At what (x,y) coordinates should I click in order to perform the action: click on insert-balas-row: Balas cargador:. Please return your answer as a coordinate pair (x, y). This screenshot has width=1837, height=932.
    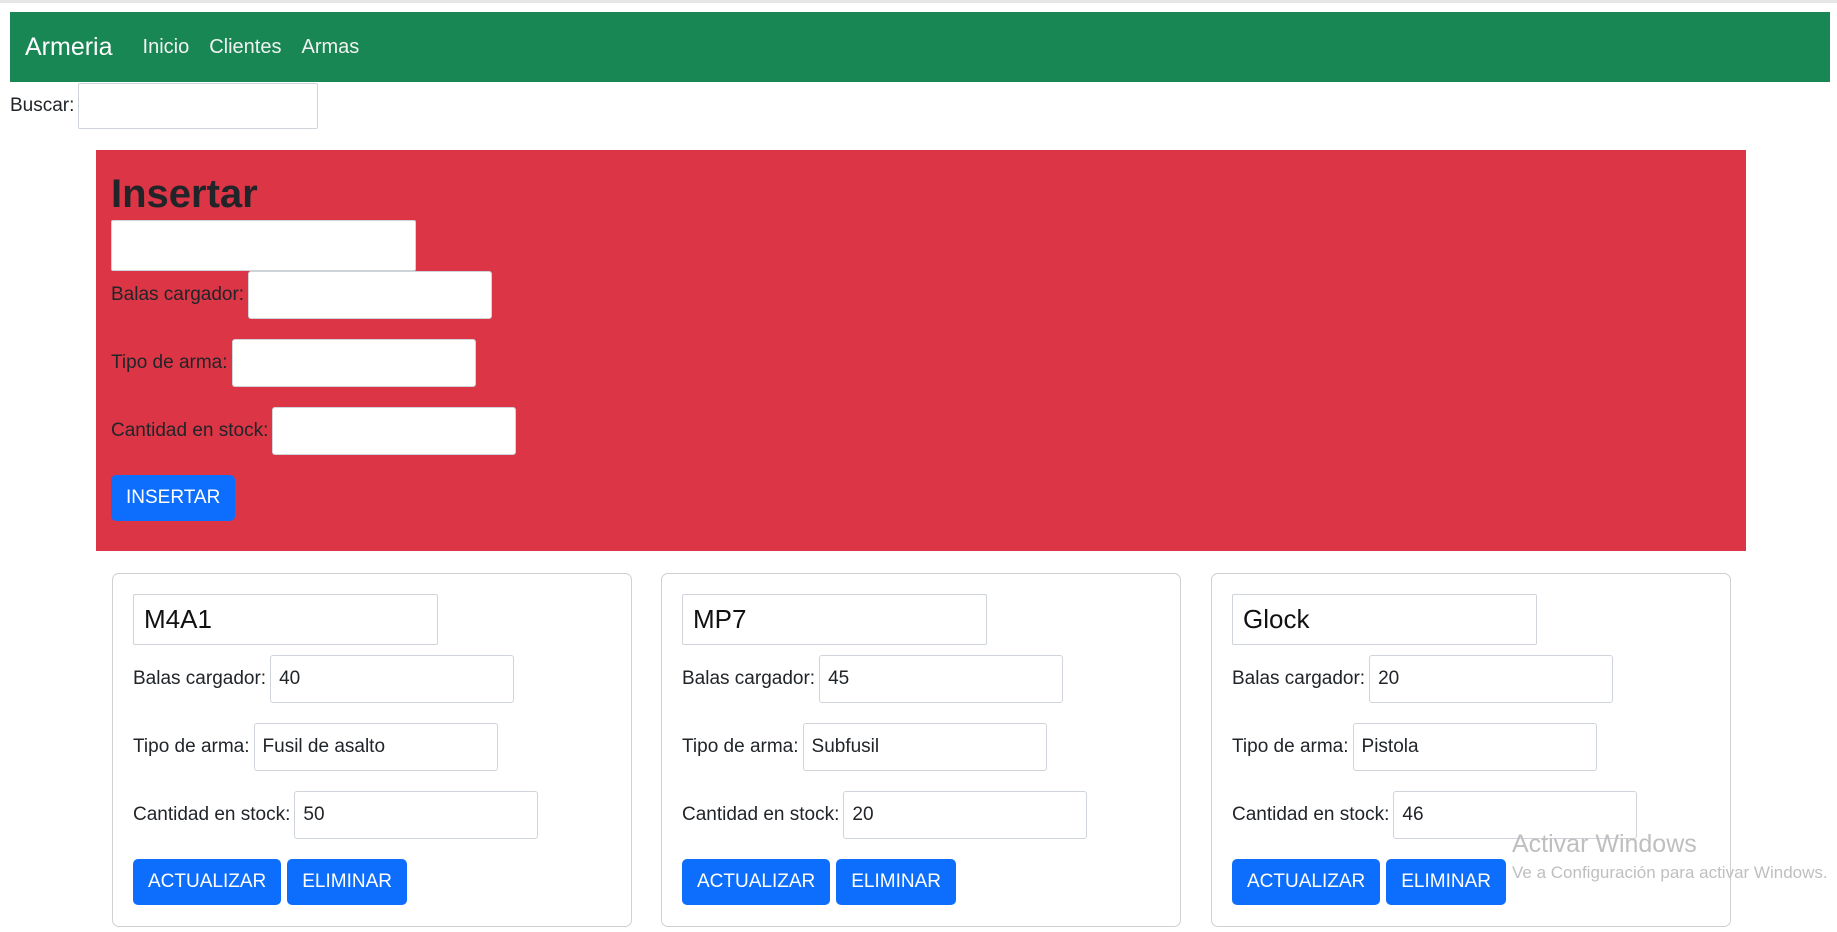
    Looking at the image, I should click on (921, 295).